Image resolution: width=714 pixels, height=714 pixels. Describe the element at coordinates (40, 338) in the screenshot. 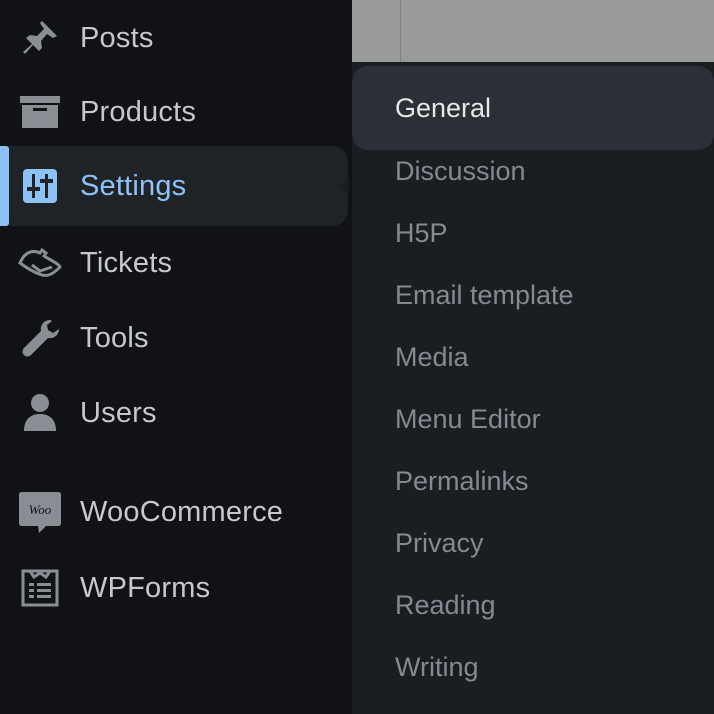

I see `wrench-icon` at that location.